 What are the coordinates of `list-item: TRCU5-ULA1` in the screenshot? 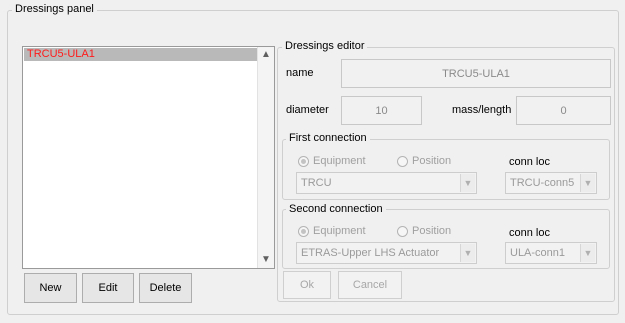 It's located at (148, 54).